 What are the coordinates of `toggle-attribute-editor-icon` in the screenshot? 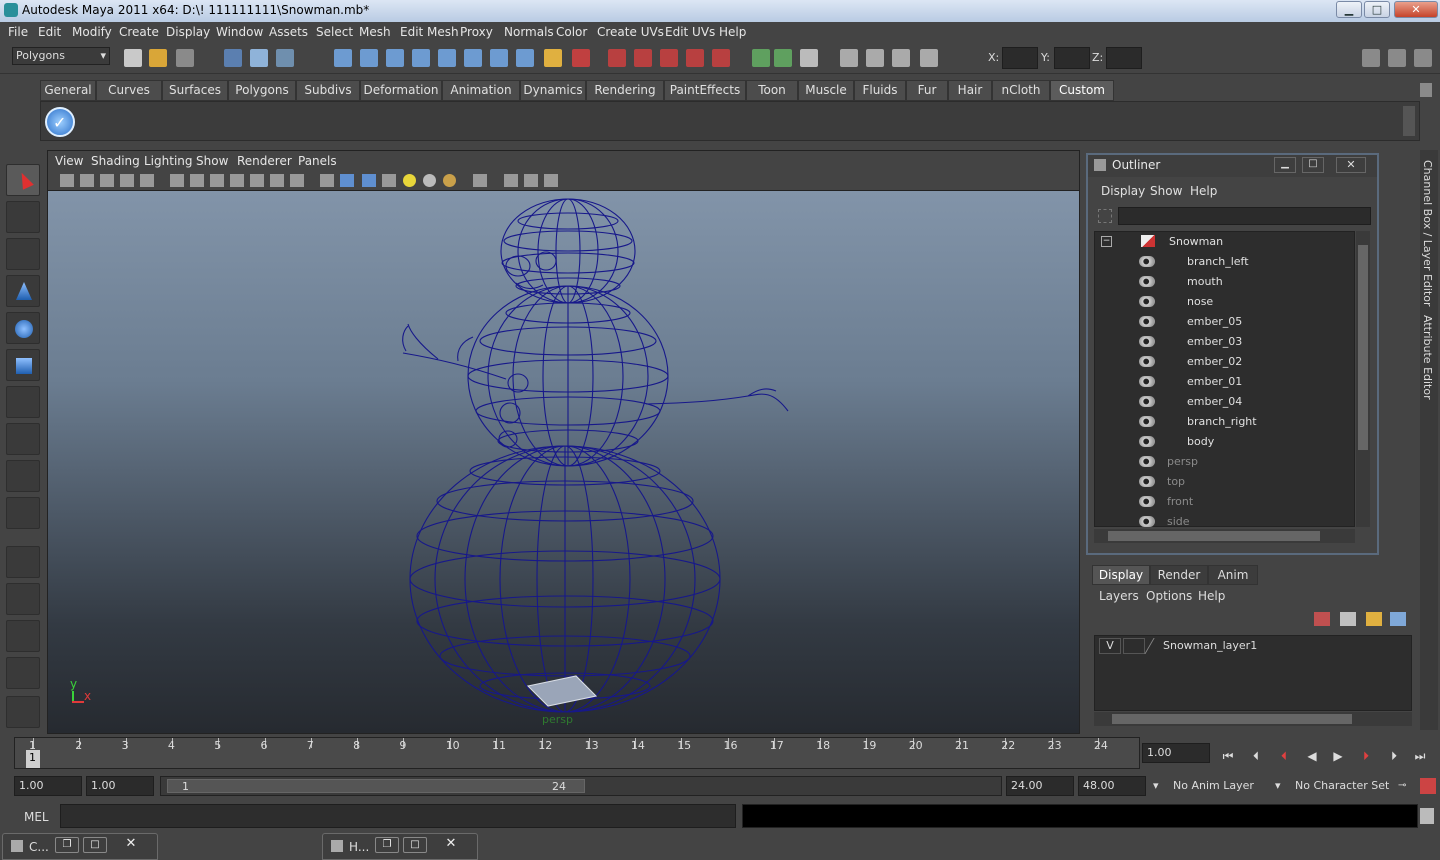 It's located at (1371, 58).